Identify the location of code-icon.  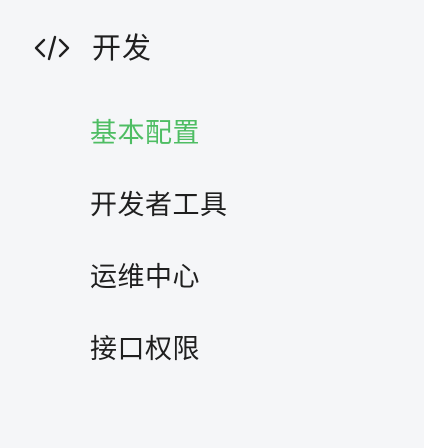
(52, 48).